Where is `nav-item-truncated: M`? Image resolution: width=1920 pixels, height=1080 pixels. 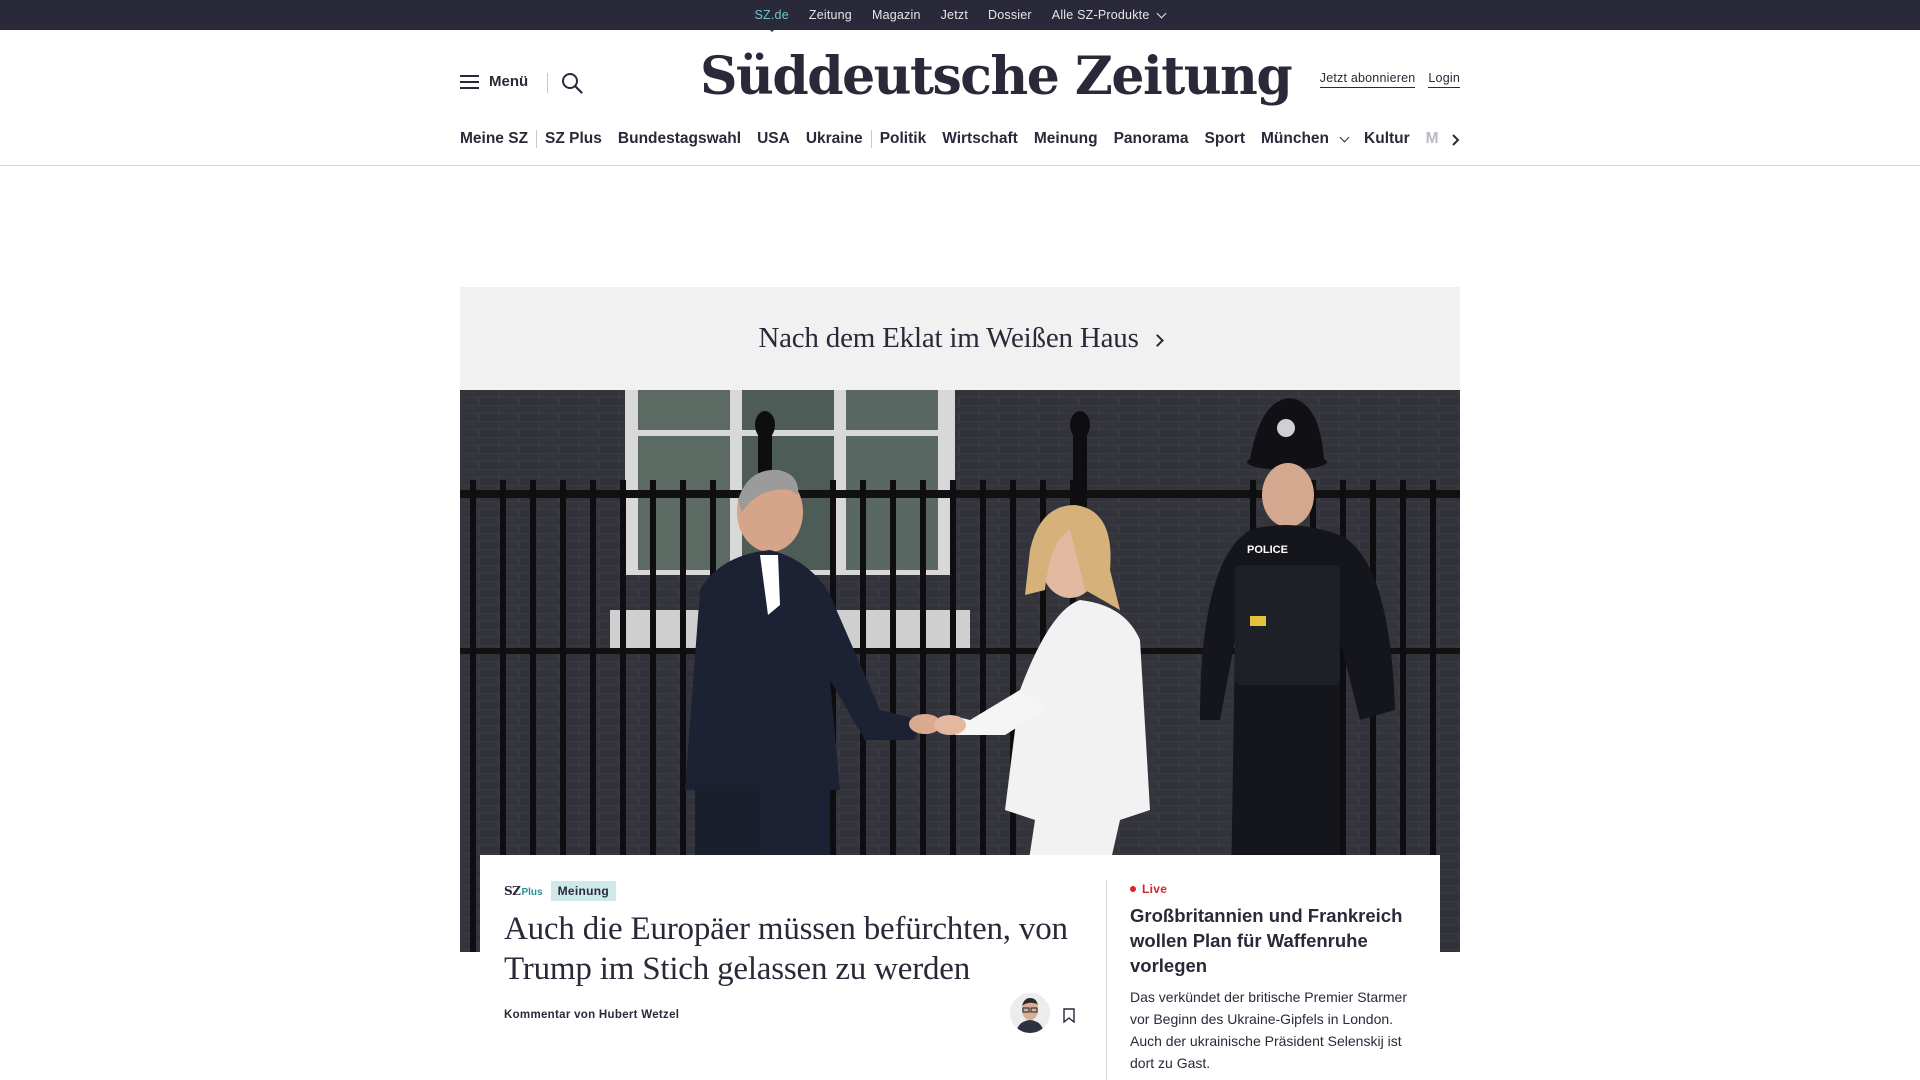
nav-item-truncated: M is located at coordinates (1432, 139).